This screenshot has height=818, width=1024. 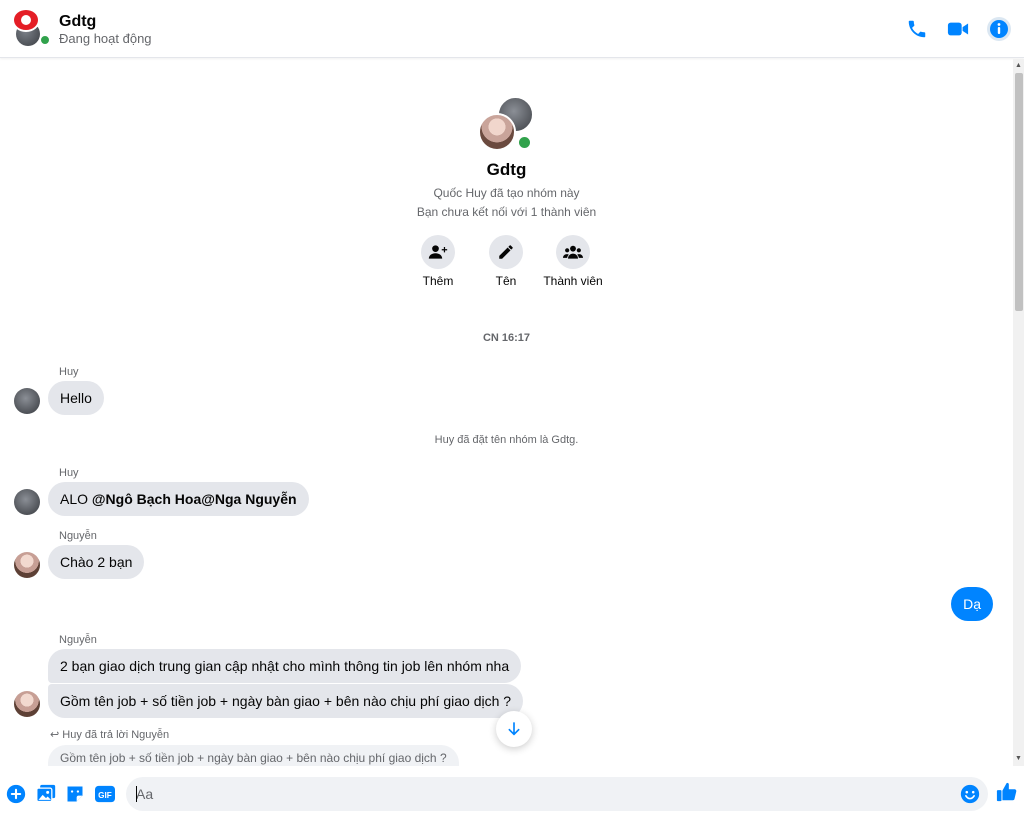 I want to click on message-bubble: ALO @Ngô Bạch Hoa@Nga Nguyễn, so click(x=178, y=499).